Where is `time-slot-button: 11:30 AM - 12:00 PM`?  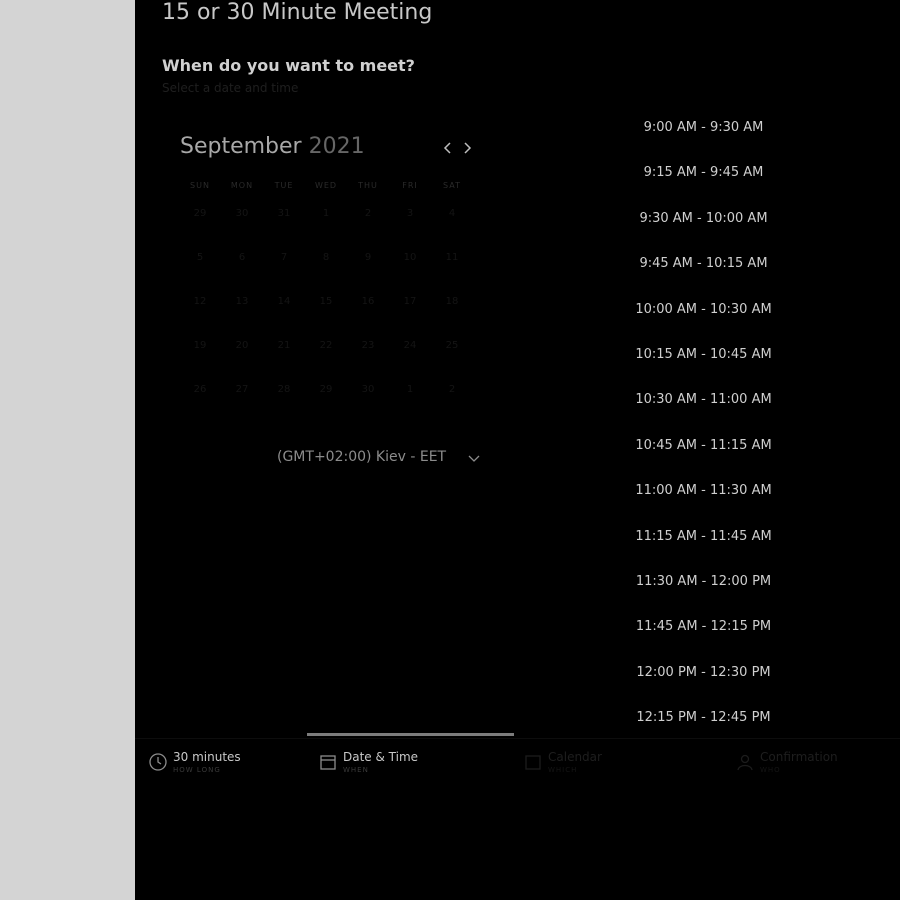 time-slot-button: 11:30 AM - 12:00 PM is located at coordinates (703, 582).